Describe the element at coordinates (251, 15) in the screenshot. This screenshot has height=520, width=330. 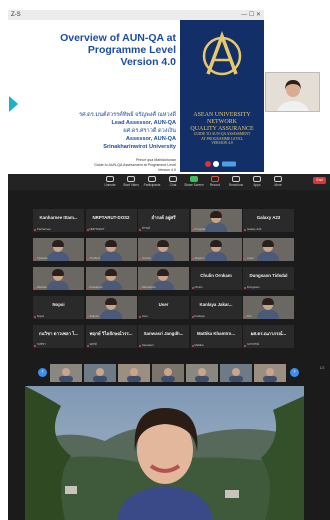
I see `window-controls: — ☐ ✕` at that location.